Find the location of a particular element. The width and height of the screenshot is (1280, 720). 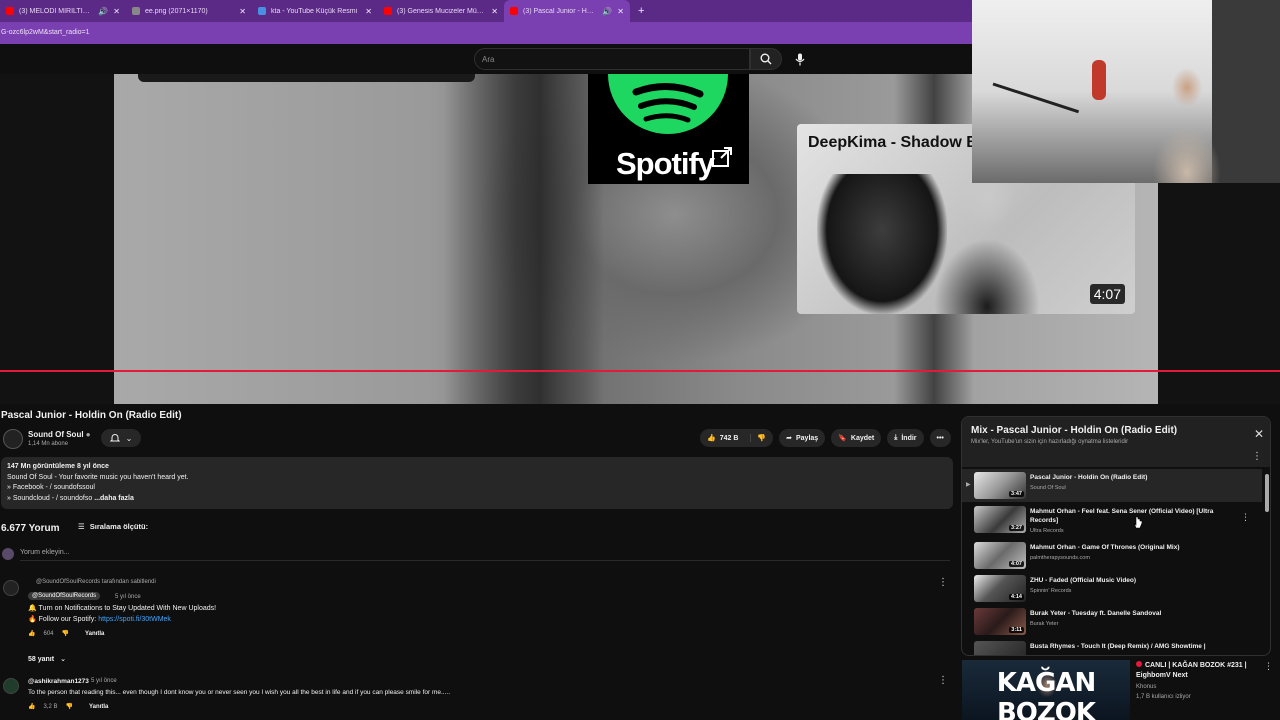

browser-tab: kta - YouTube Küçük Resmi ✕ is located at coordinates (315, 11).